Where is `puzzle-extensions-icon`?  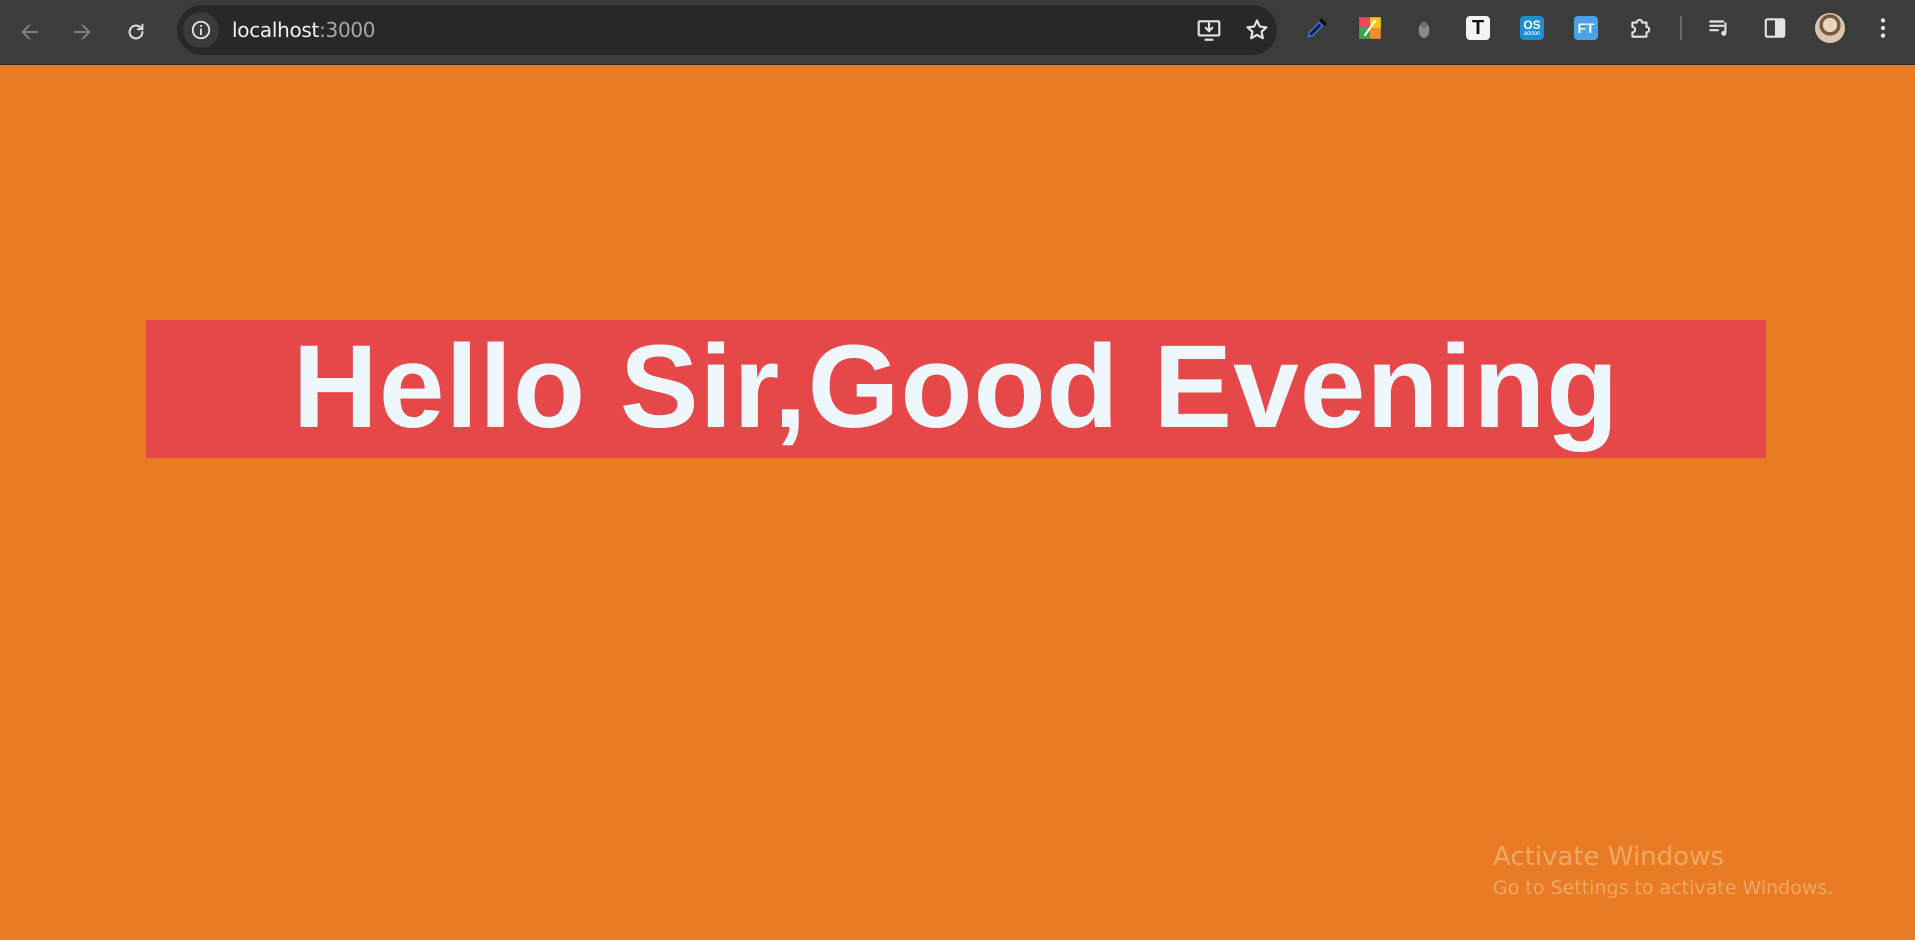 puzzle-extensions-icon is located at coordinates (1641, 28).